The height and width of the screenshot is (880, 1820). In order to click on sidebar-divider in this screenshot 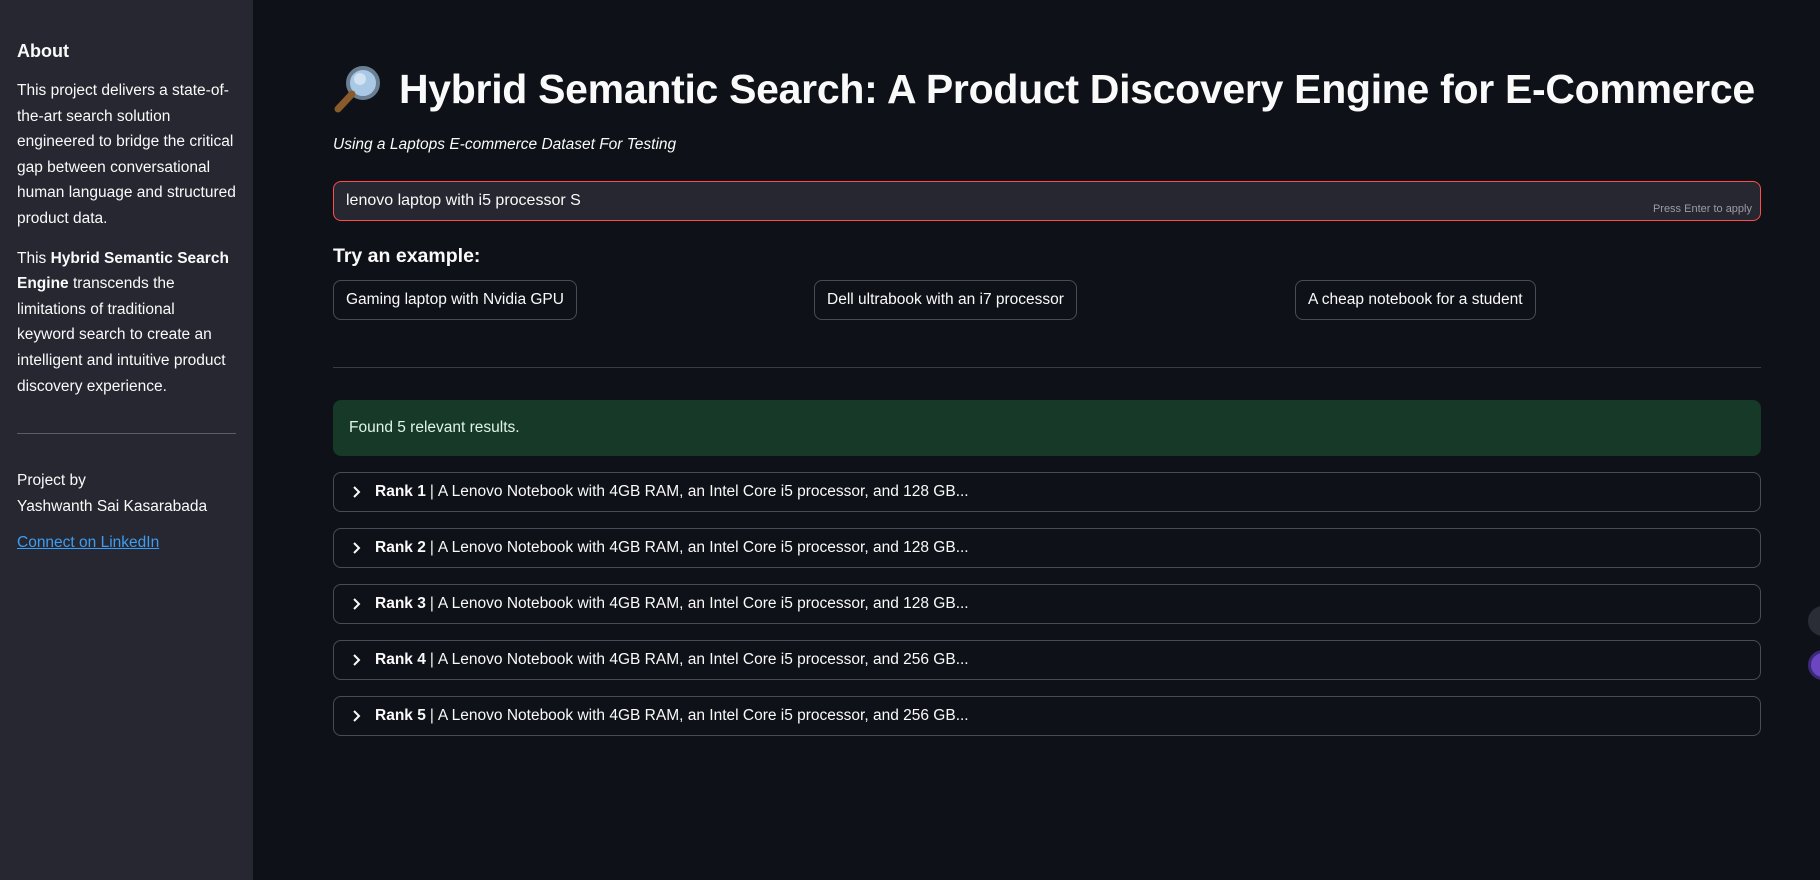, I will do `click(126, 434)`.